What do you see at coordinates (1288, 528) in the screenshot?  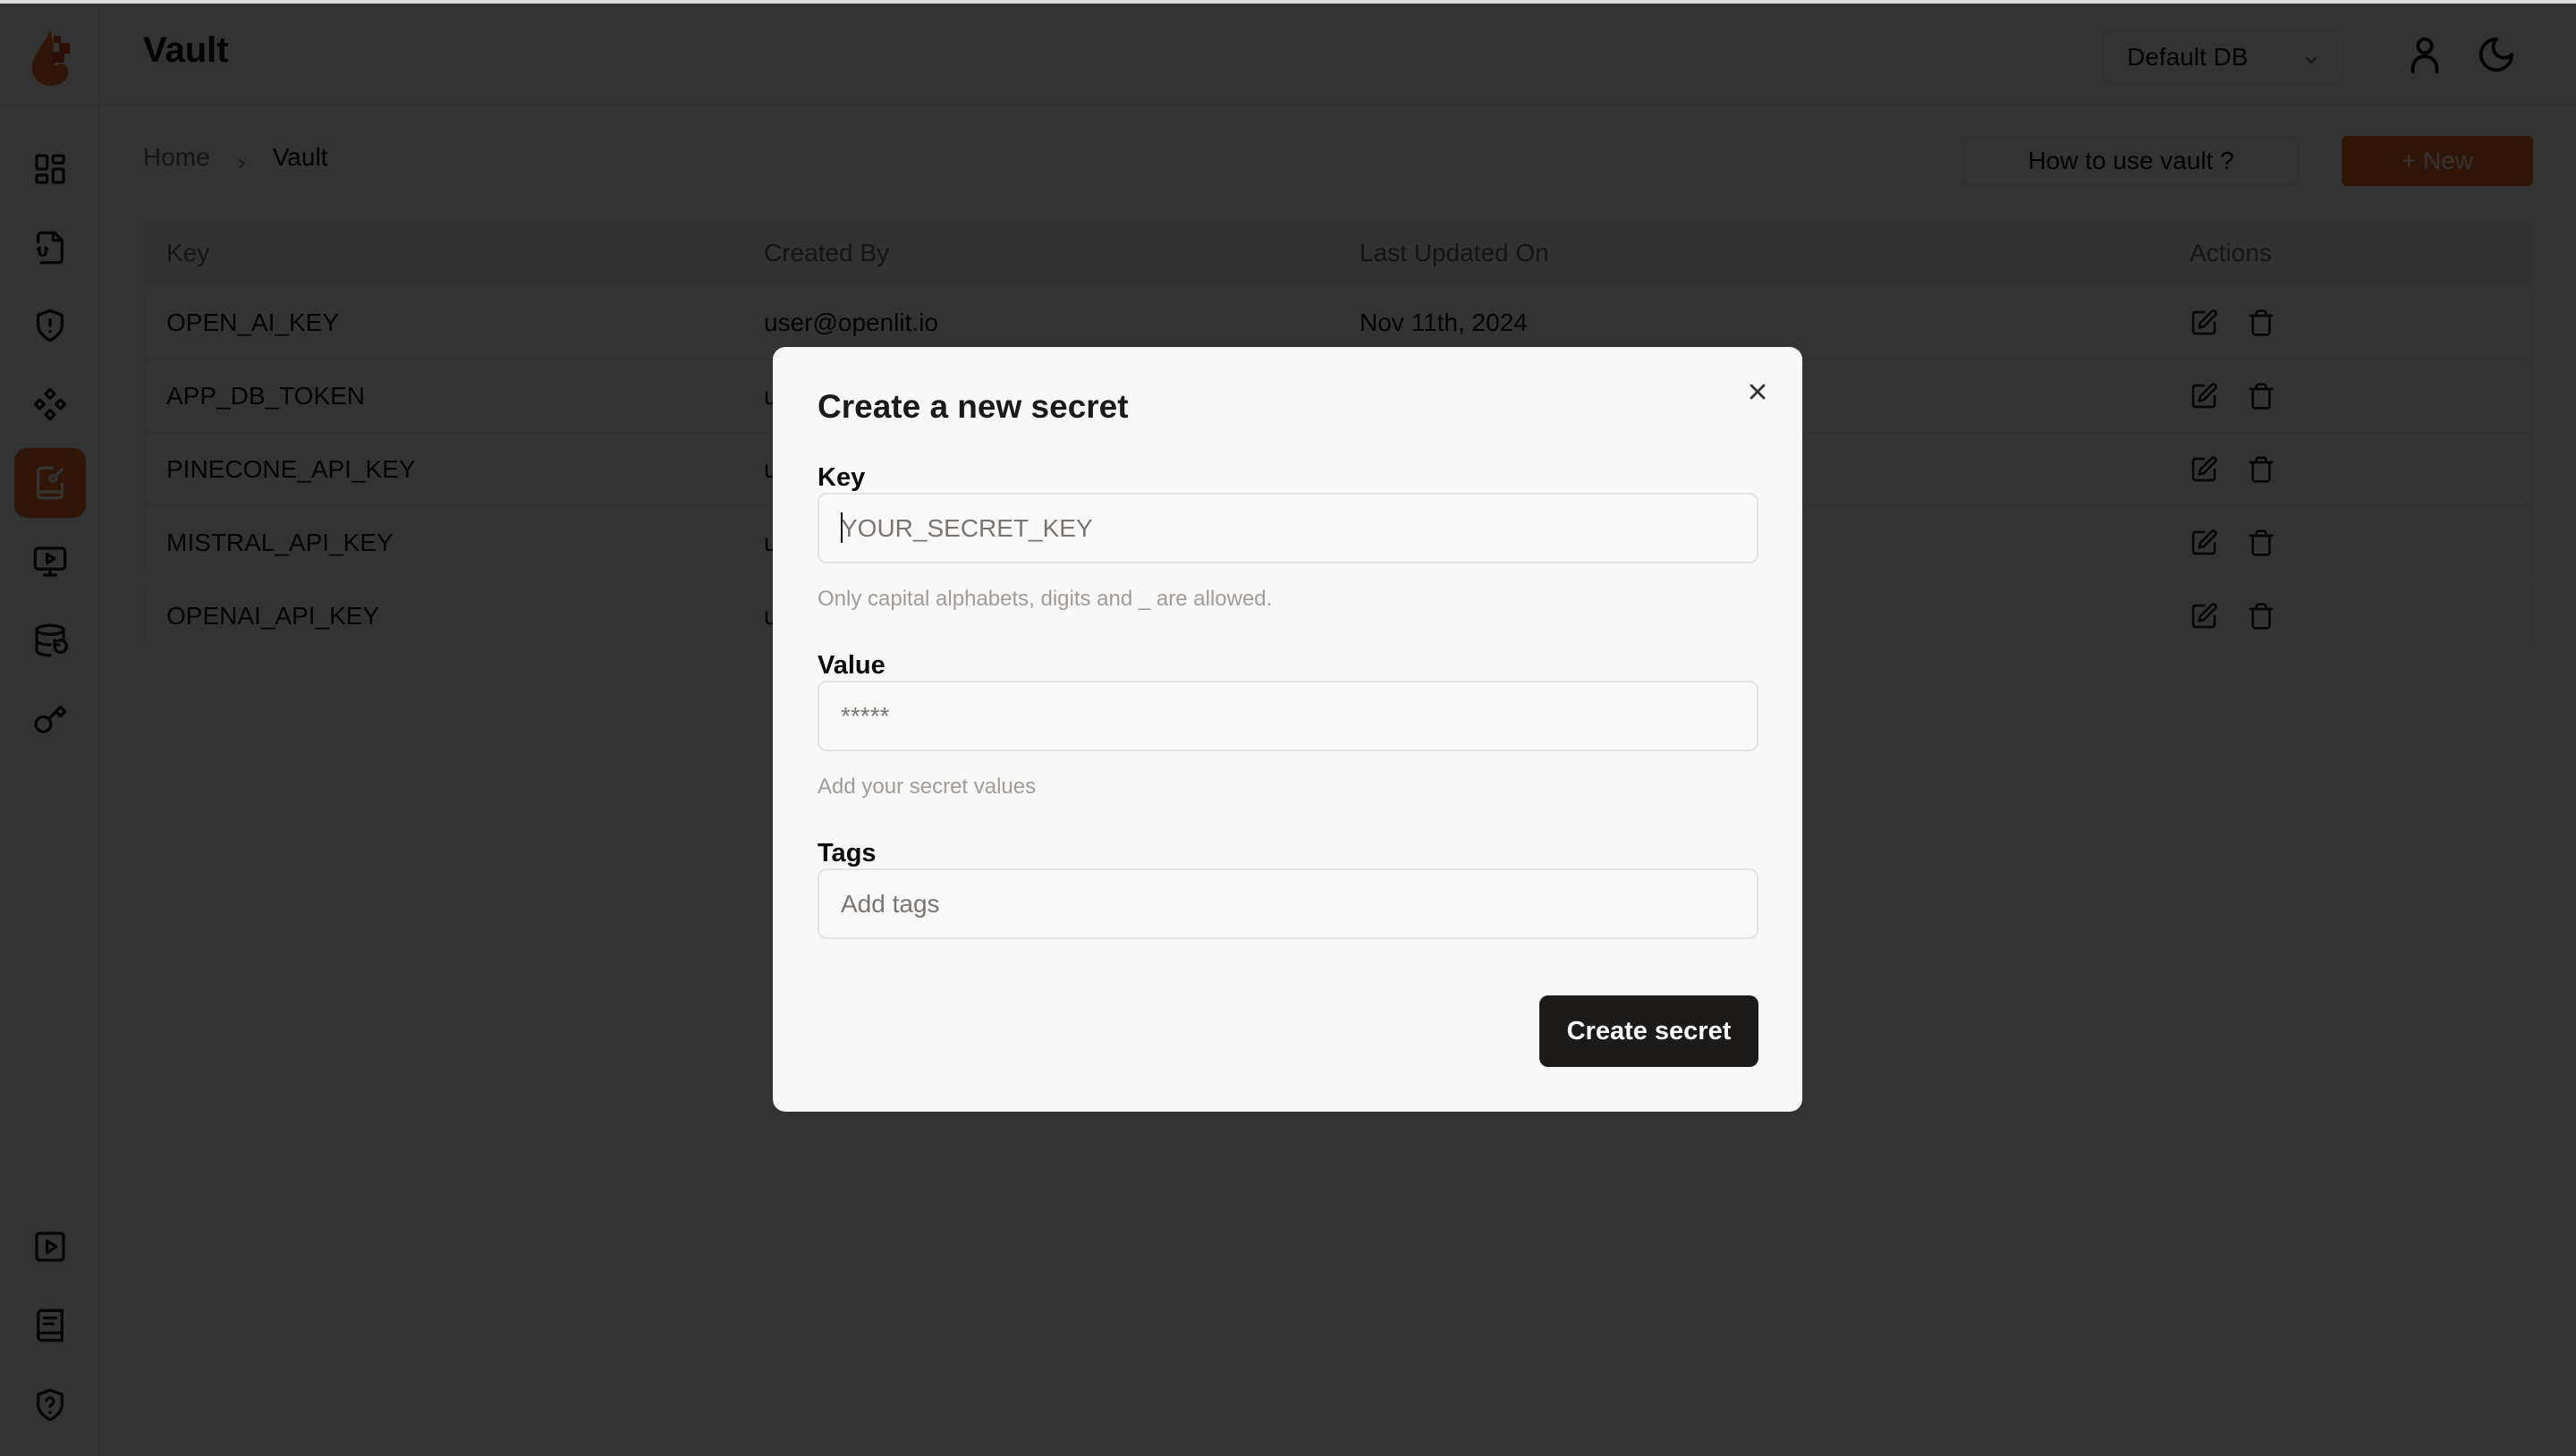 I see `key-input` at bounding box center [1288, 528].